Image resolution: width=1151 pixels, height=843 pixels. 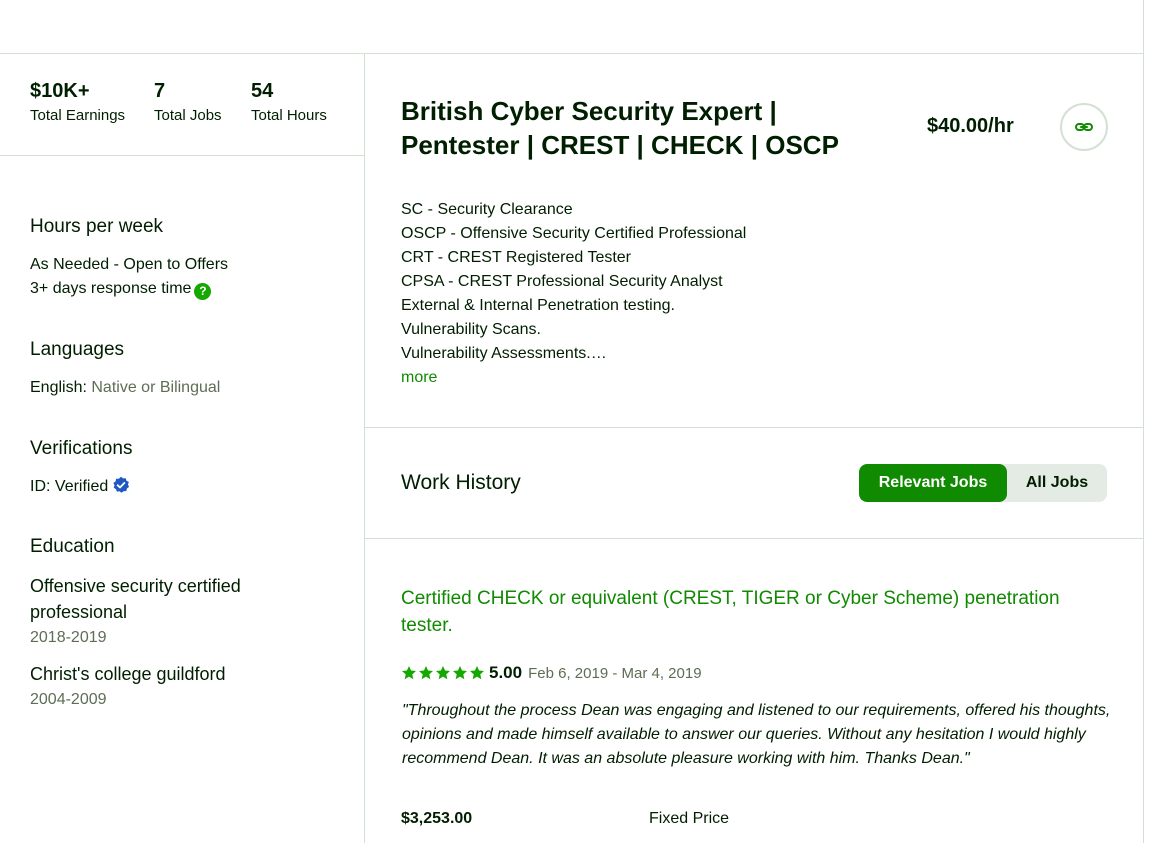 I want to click on id-status: Verified, so click(x=81, y=486).